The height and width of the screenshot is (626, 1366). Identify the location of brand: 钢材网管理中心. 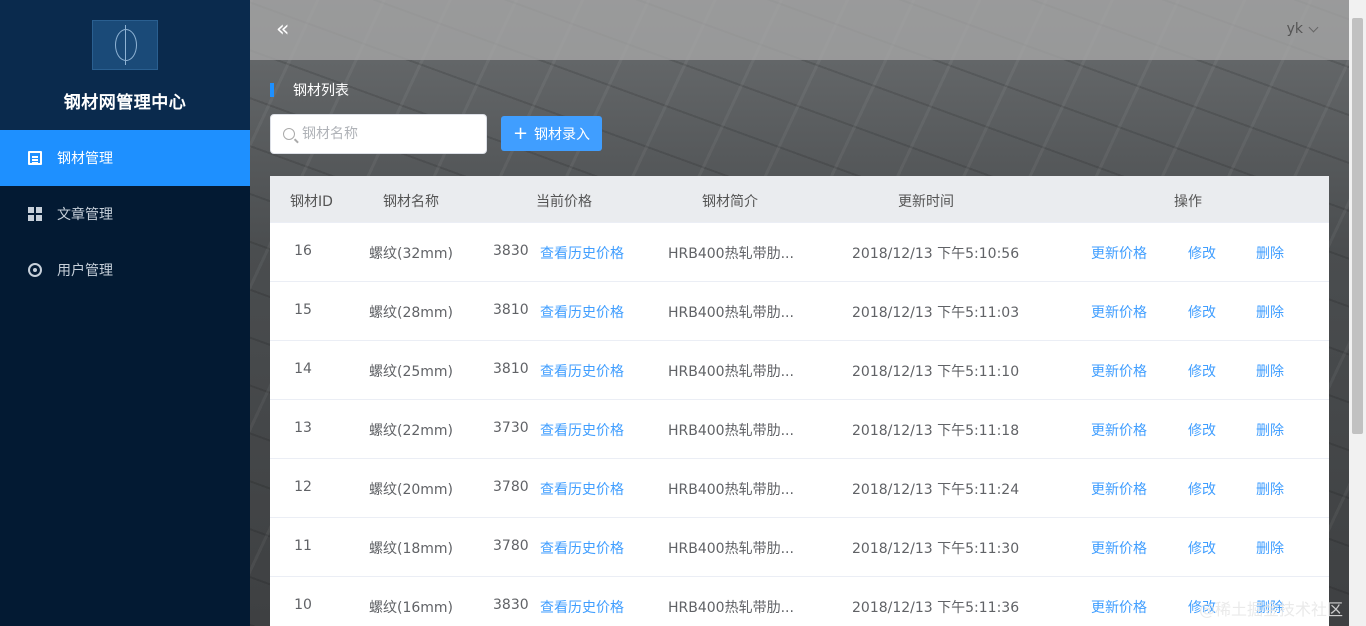
(125, 65).